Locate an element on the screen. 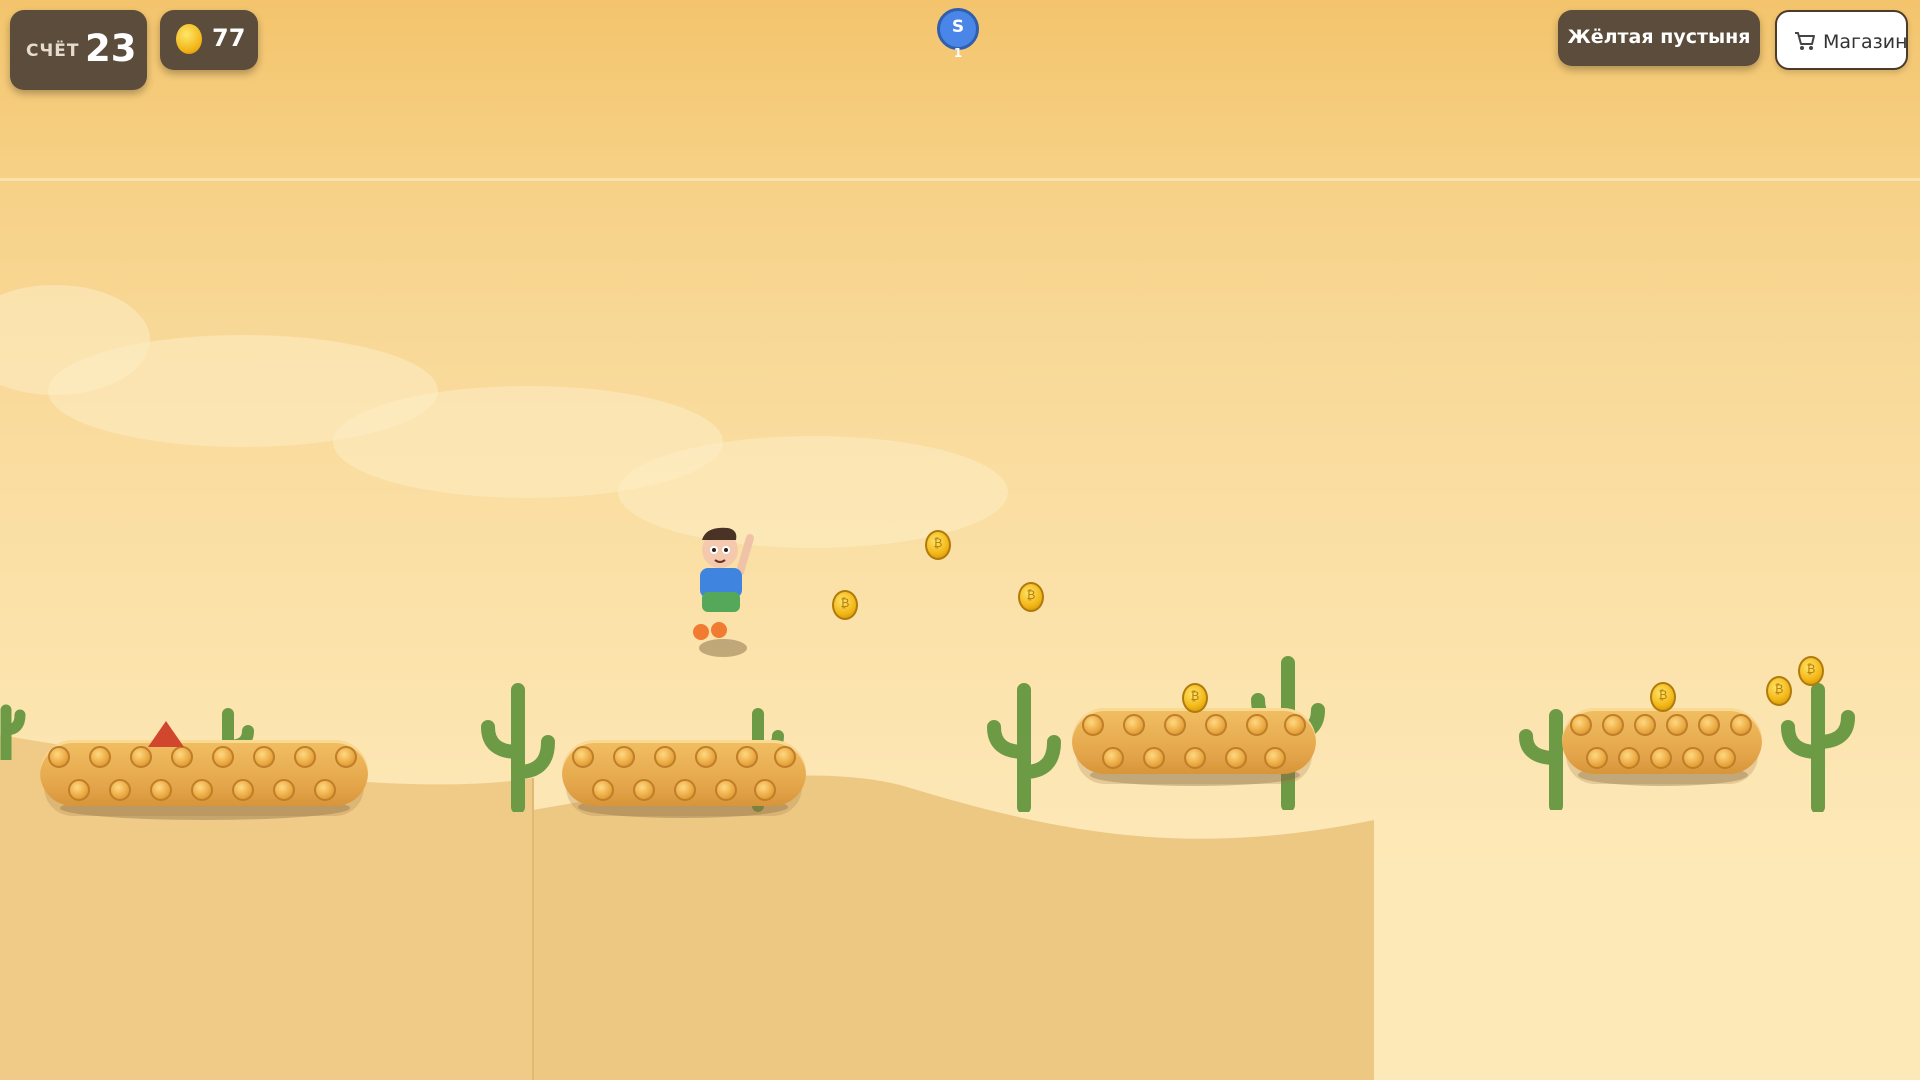 This screenshot has height=1080, width=1920. shield-powerup-indicator: S 1 is located at coordinates (958, 34).